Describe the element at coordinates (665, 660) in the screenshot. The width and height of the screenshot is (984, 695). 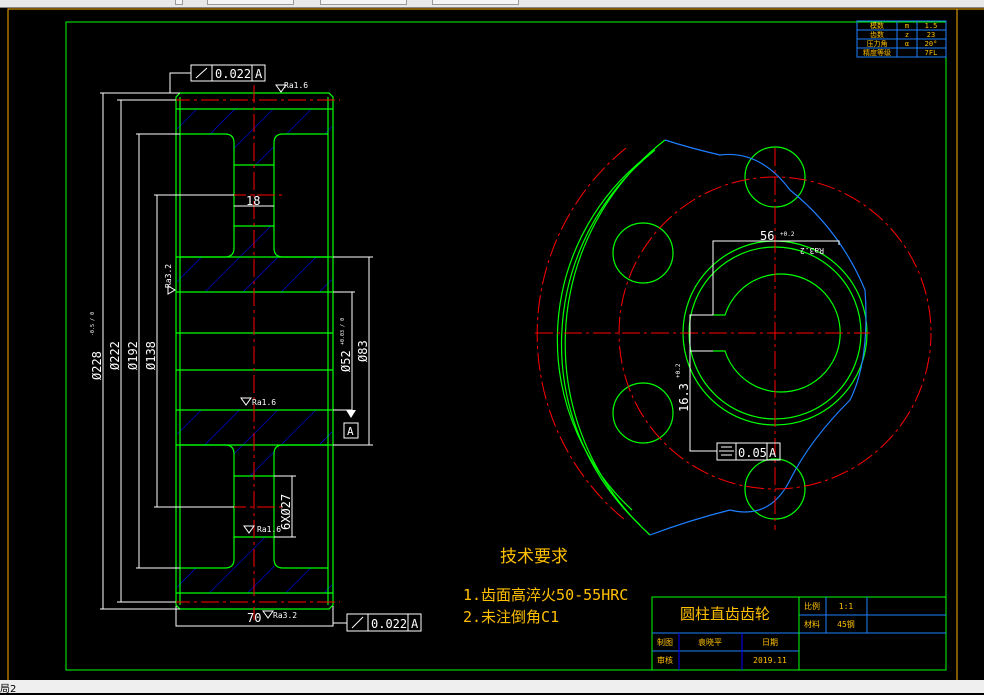
I see `review-label: 审核` at that location.